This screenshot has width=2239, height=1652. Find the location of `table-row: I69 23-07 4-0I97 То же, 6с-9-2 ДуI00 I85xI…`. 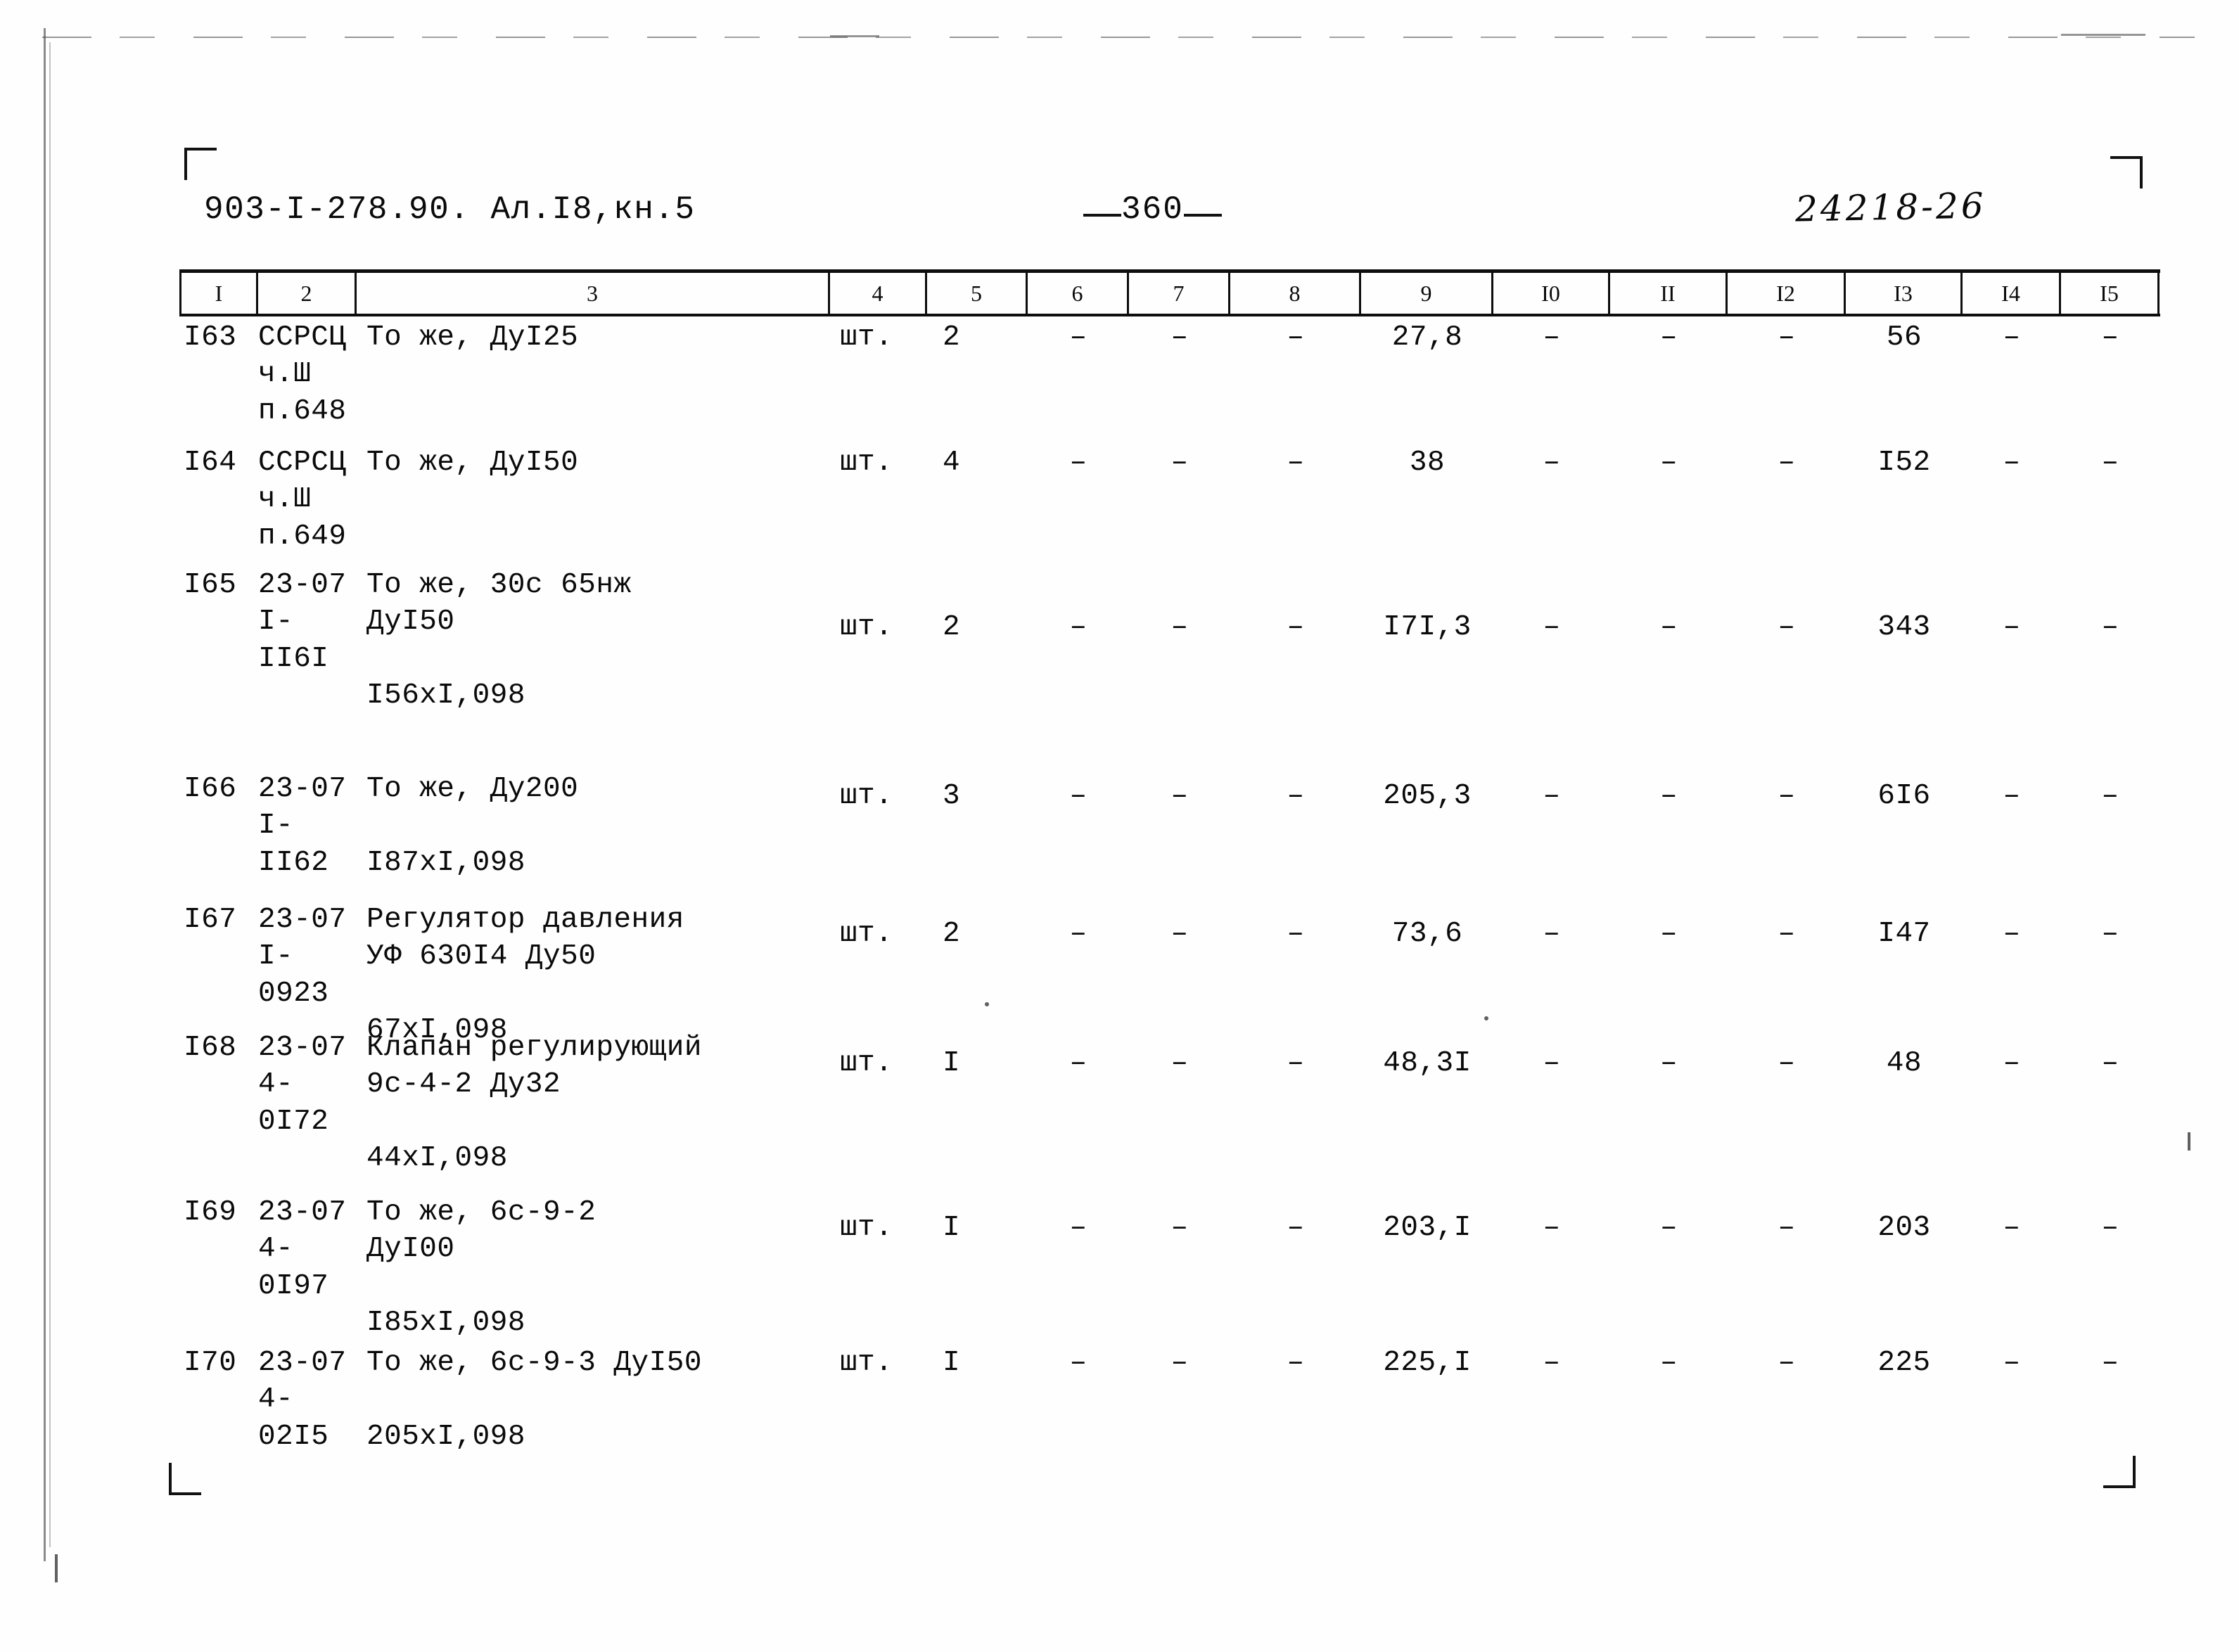

table-row: I69 23-07 4-0I97 То же, 6с-9-2 ДуI00 I85xI… is located at coordinates (1169, 1266).